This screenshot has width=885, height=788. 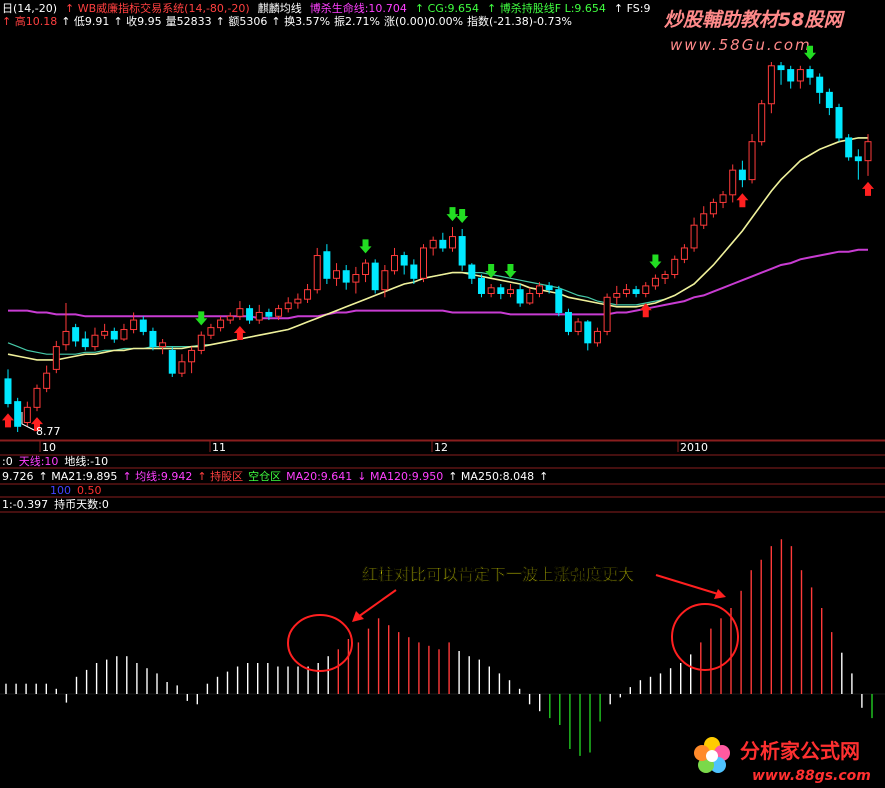 What do you see at coordinates (219, 447) in the screenshot?
I see `x-axis-label-11: 11` at bounding box center [219, 447].